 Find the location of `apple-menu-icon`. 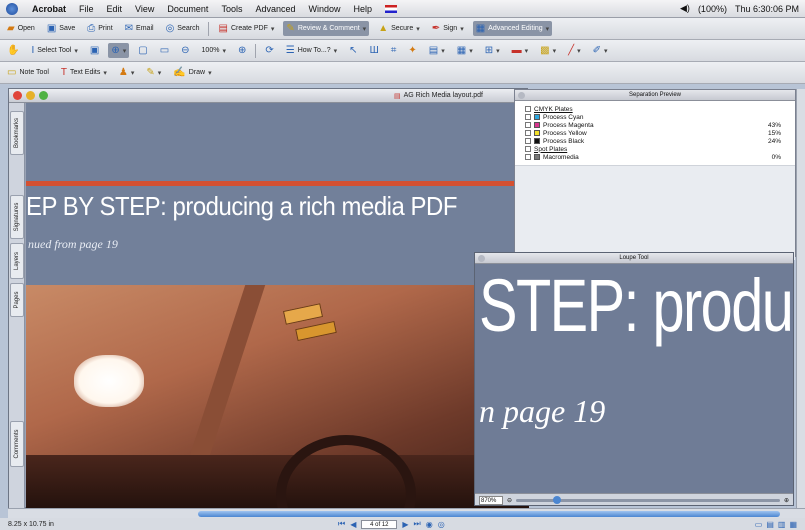

apple-menu-icon is located at coordinates (12, 8).